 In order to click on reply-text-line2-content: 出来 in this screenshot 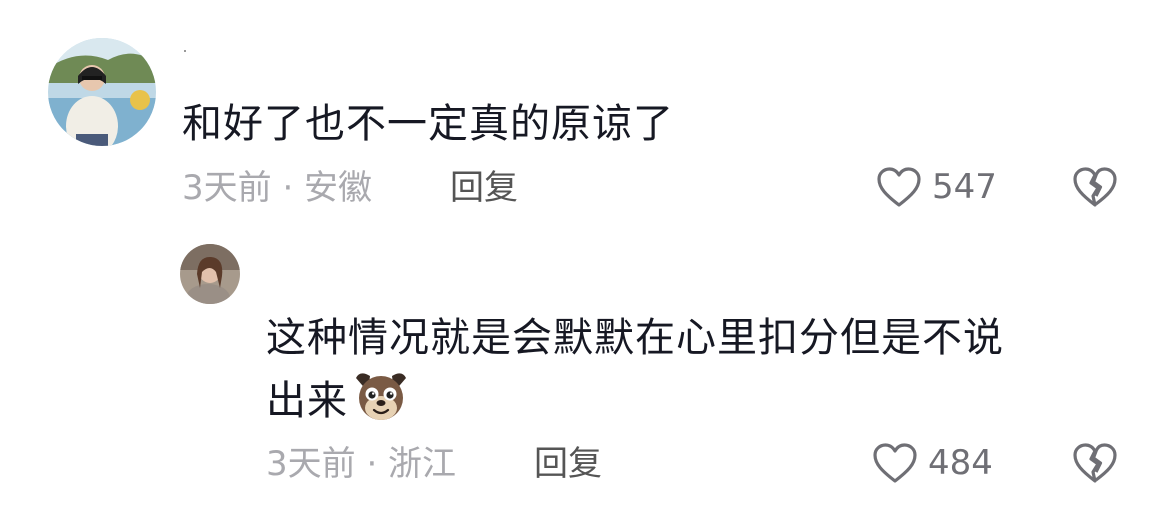, I will do `click(307, 401)`.